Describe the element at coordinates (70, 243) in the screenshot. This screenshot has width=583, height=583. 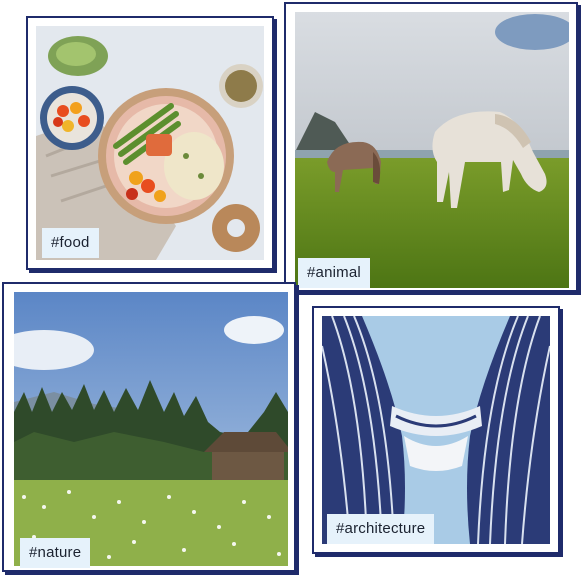
I see `tag-food: #food` at that location.